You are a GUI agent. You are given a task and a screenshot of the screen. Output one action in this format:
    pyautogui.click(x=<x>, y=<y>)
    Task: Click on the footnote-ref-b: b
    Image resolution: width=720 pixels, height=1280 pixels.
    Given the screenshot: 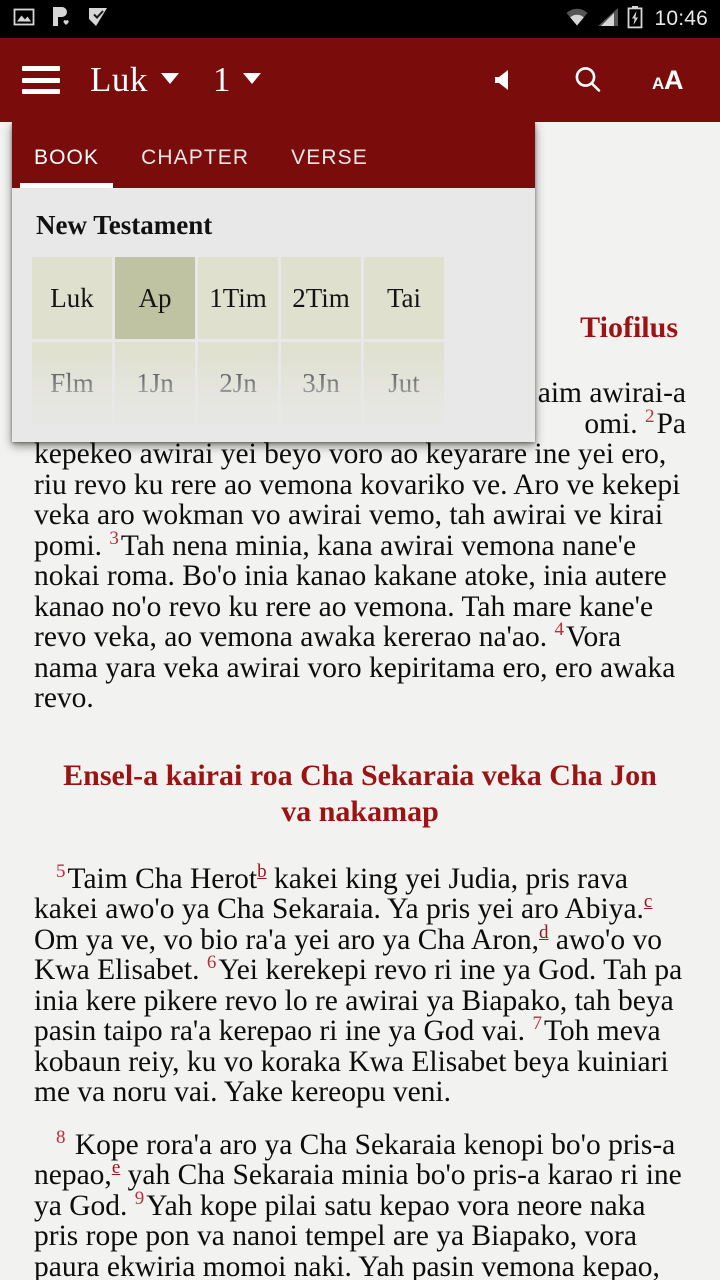 What is the action you would take?
    pyautogui.click(x=262, y=871)
    